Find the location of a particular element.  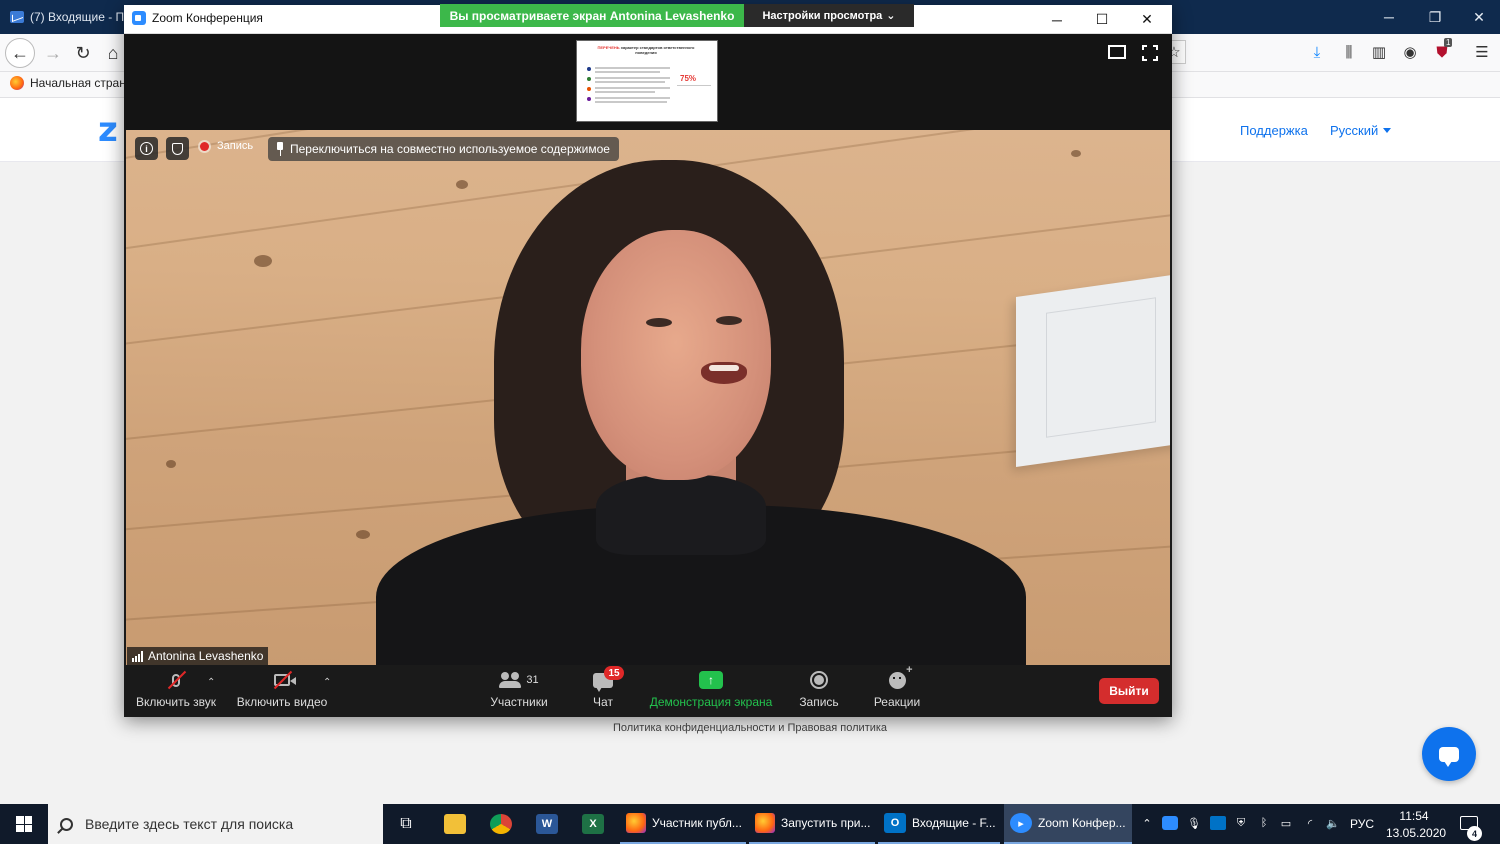

fullscreen-icon is located at coordinates (1150, 53).